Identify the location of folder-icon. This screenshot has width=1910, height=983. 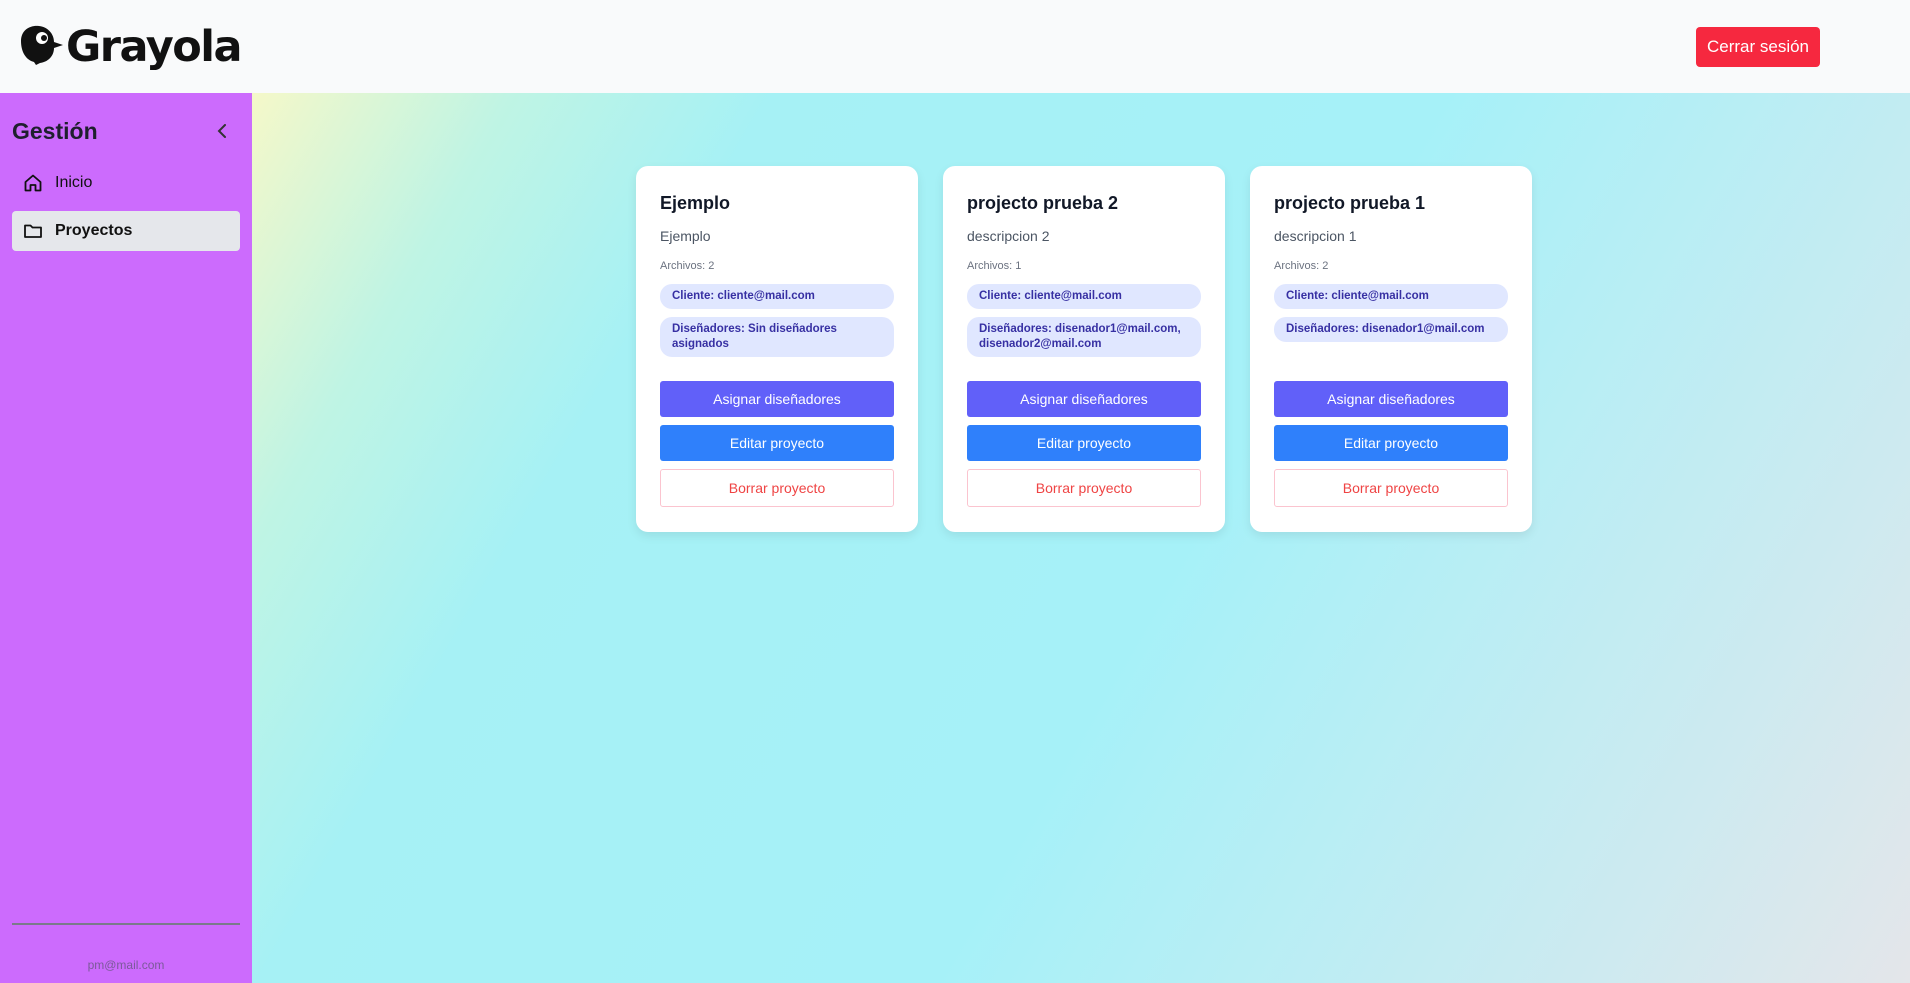
(33, 231).